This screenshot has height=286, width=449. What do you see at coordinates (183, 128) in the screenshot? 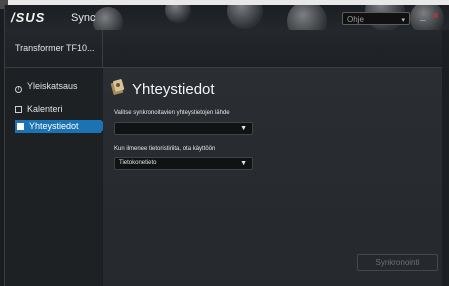
I see `source-dropdown: ▼` at bounding box center [183, 128].